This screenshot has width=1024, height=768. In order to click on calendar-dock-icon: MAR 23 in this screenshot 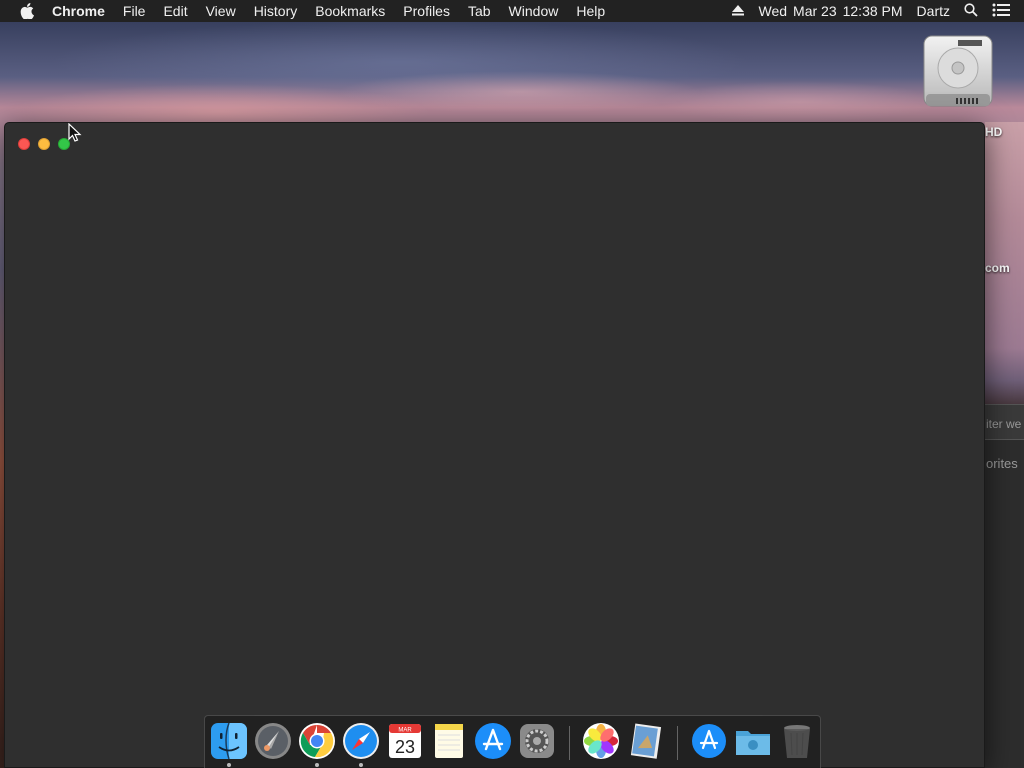, I will do `click(405, 741)`.